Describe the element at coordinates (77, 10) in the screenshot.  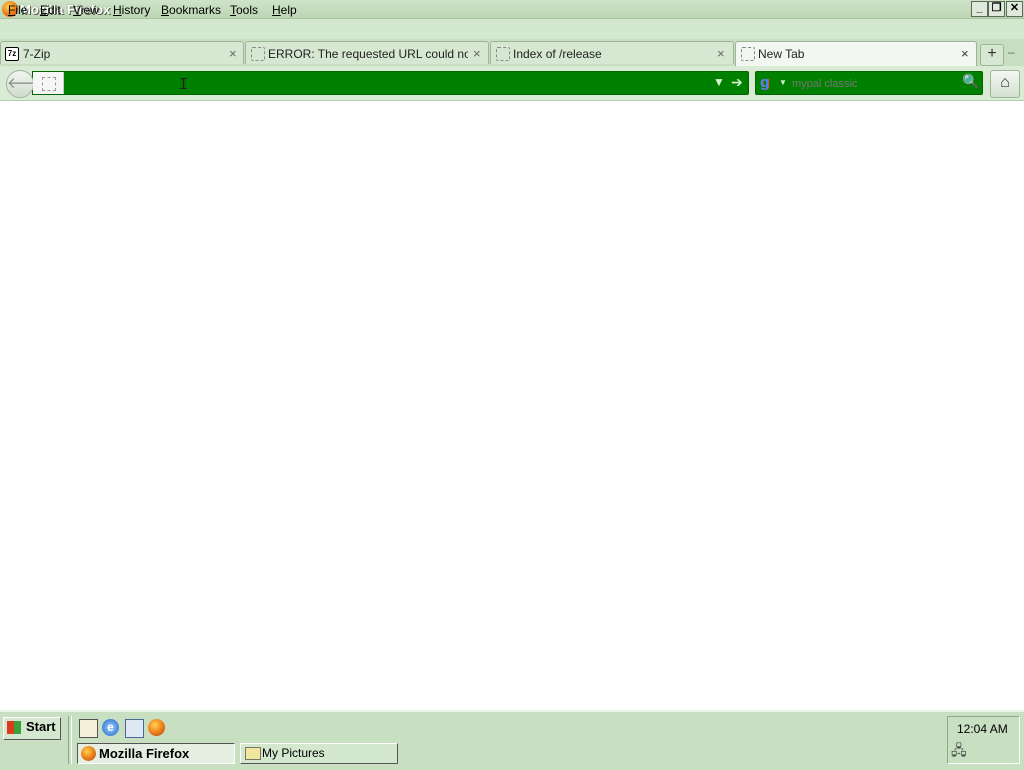
I see `menu-view-accel: V` at that location.